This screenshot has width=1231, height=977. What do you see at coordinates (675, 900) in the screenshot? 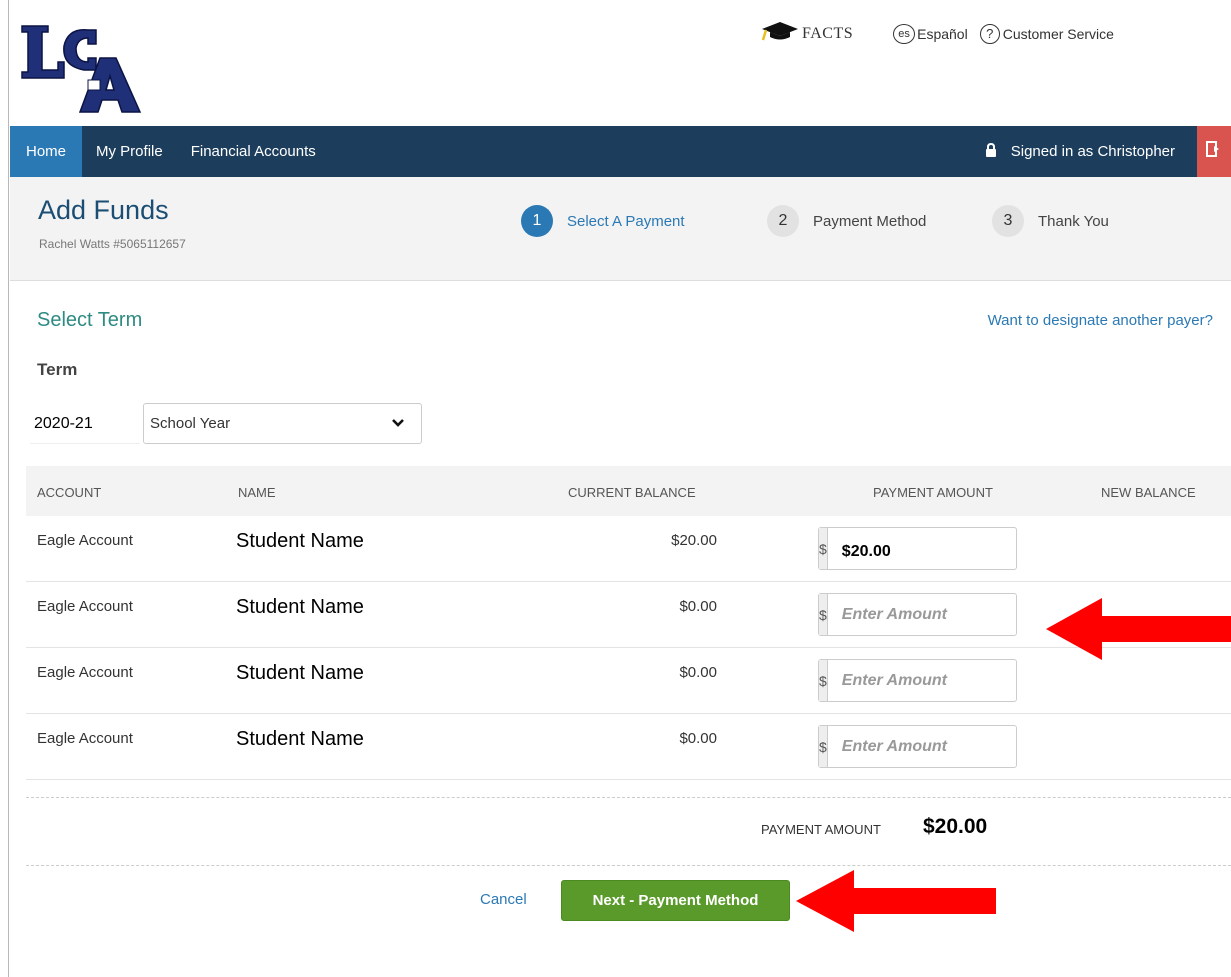
I see `next-payment-method-button: Next - Payment Method` at bounding box center [675, 900].